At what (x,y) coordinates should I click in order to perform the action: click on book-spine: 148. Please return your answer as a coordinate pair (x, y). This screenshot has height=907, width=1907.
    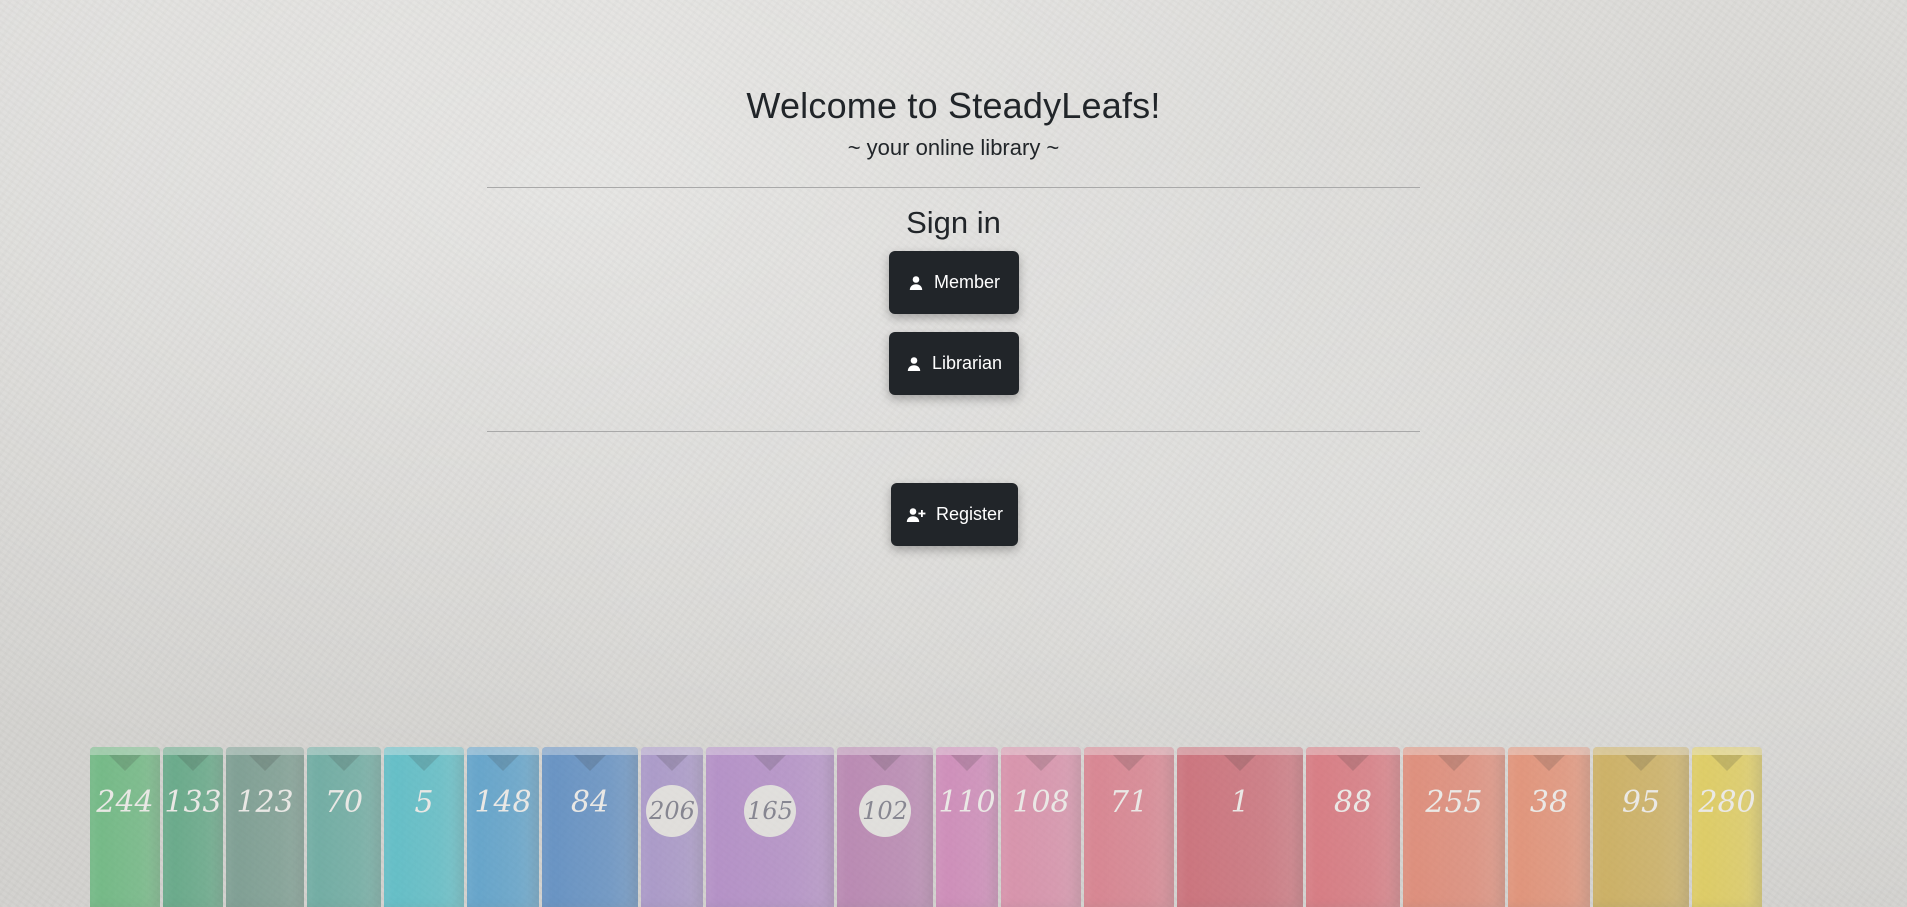
    Looking at the image, I should click on (503, 827).